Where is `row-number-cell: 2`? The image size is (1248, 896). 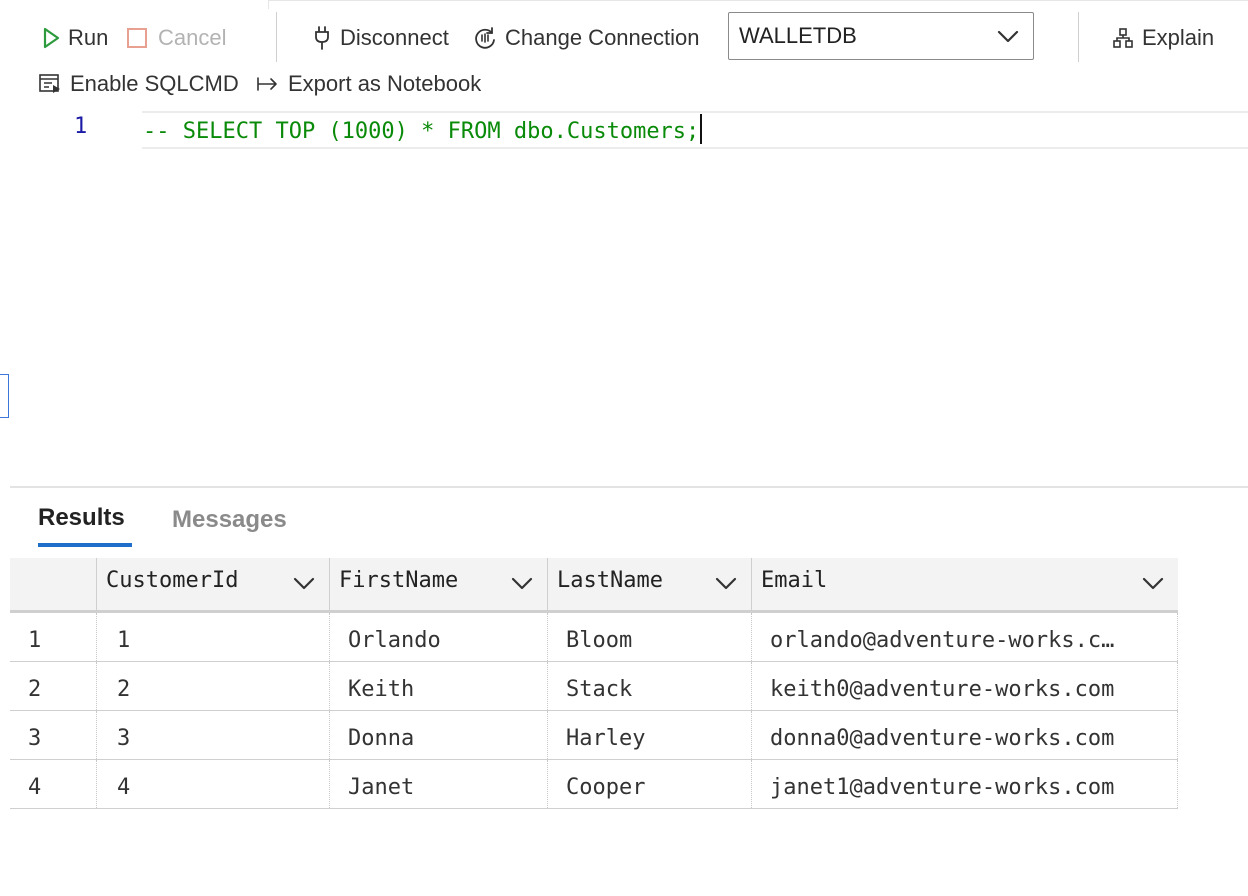
row-number-cell: 2 is located at coordinates (53, 686).